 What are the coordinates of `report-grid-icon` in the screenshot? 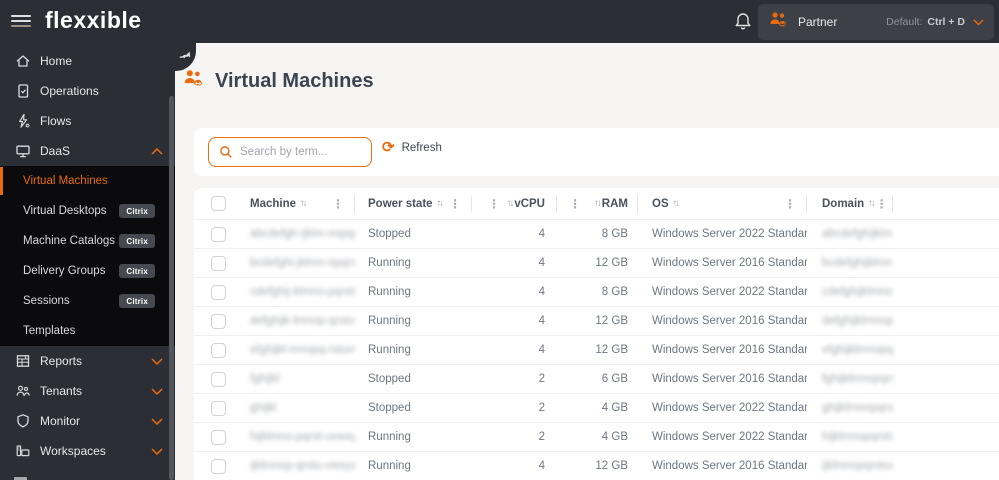 It's located at (22, 361).